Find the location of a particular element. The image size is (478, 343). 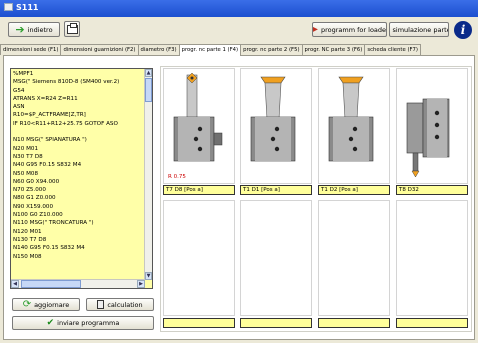

print-button is located at coordinates (72, 29).